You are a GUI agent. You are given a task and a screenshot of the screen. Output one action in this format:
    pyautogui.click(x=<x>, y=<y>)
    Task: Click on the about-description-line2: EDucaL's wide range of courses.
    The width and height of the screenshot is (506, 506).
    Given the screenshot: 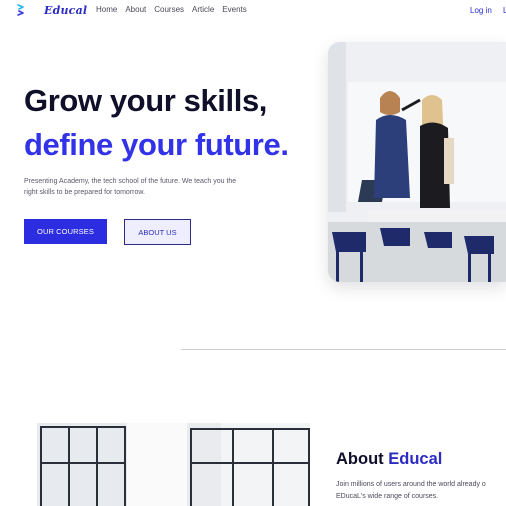 What is the action you would take?
    pyautogui.click(x=387, y=496)
    